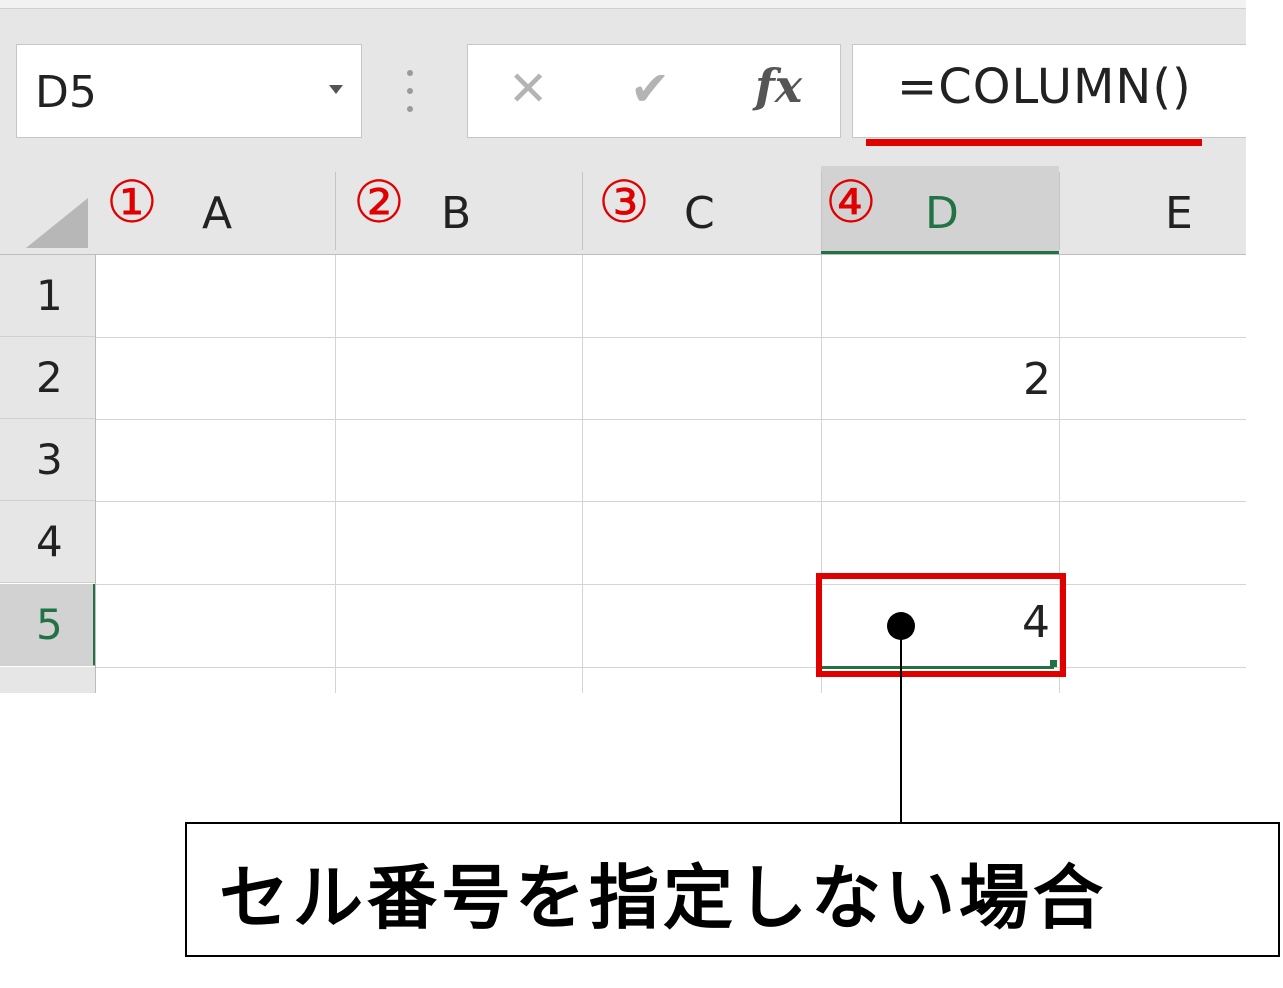 The image size is (1283, 988). Describe the element at coordinates (410, 92) in the screenshot. I see `drag-handle-icon` at that location.